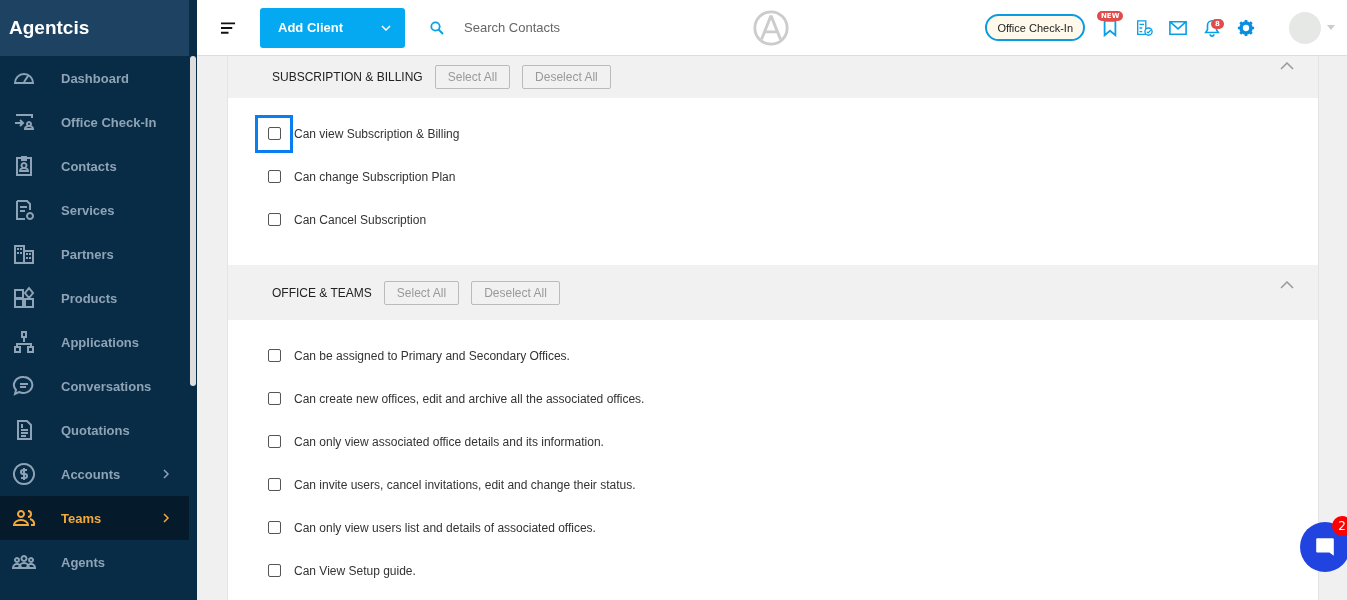 Image resolution: width=1347 pixels, height=600 pixels. I want to click on nav-item: Accounts, so click(94, 474).